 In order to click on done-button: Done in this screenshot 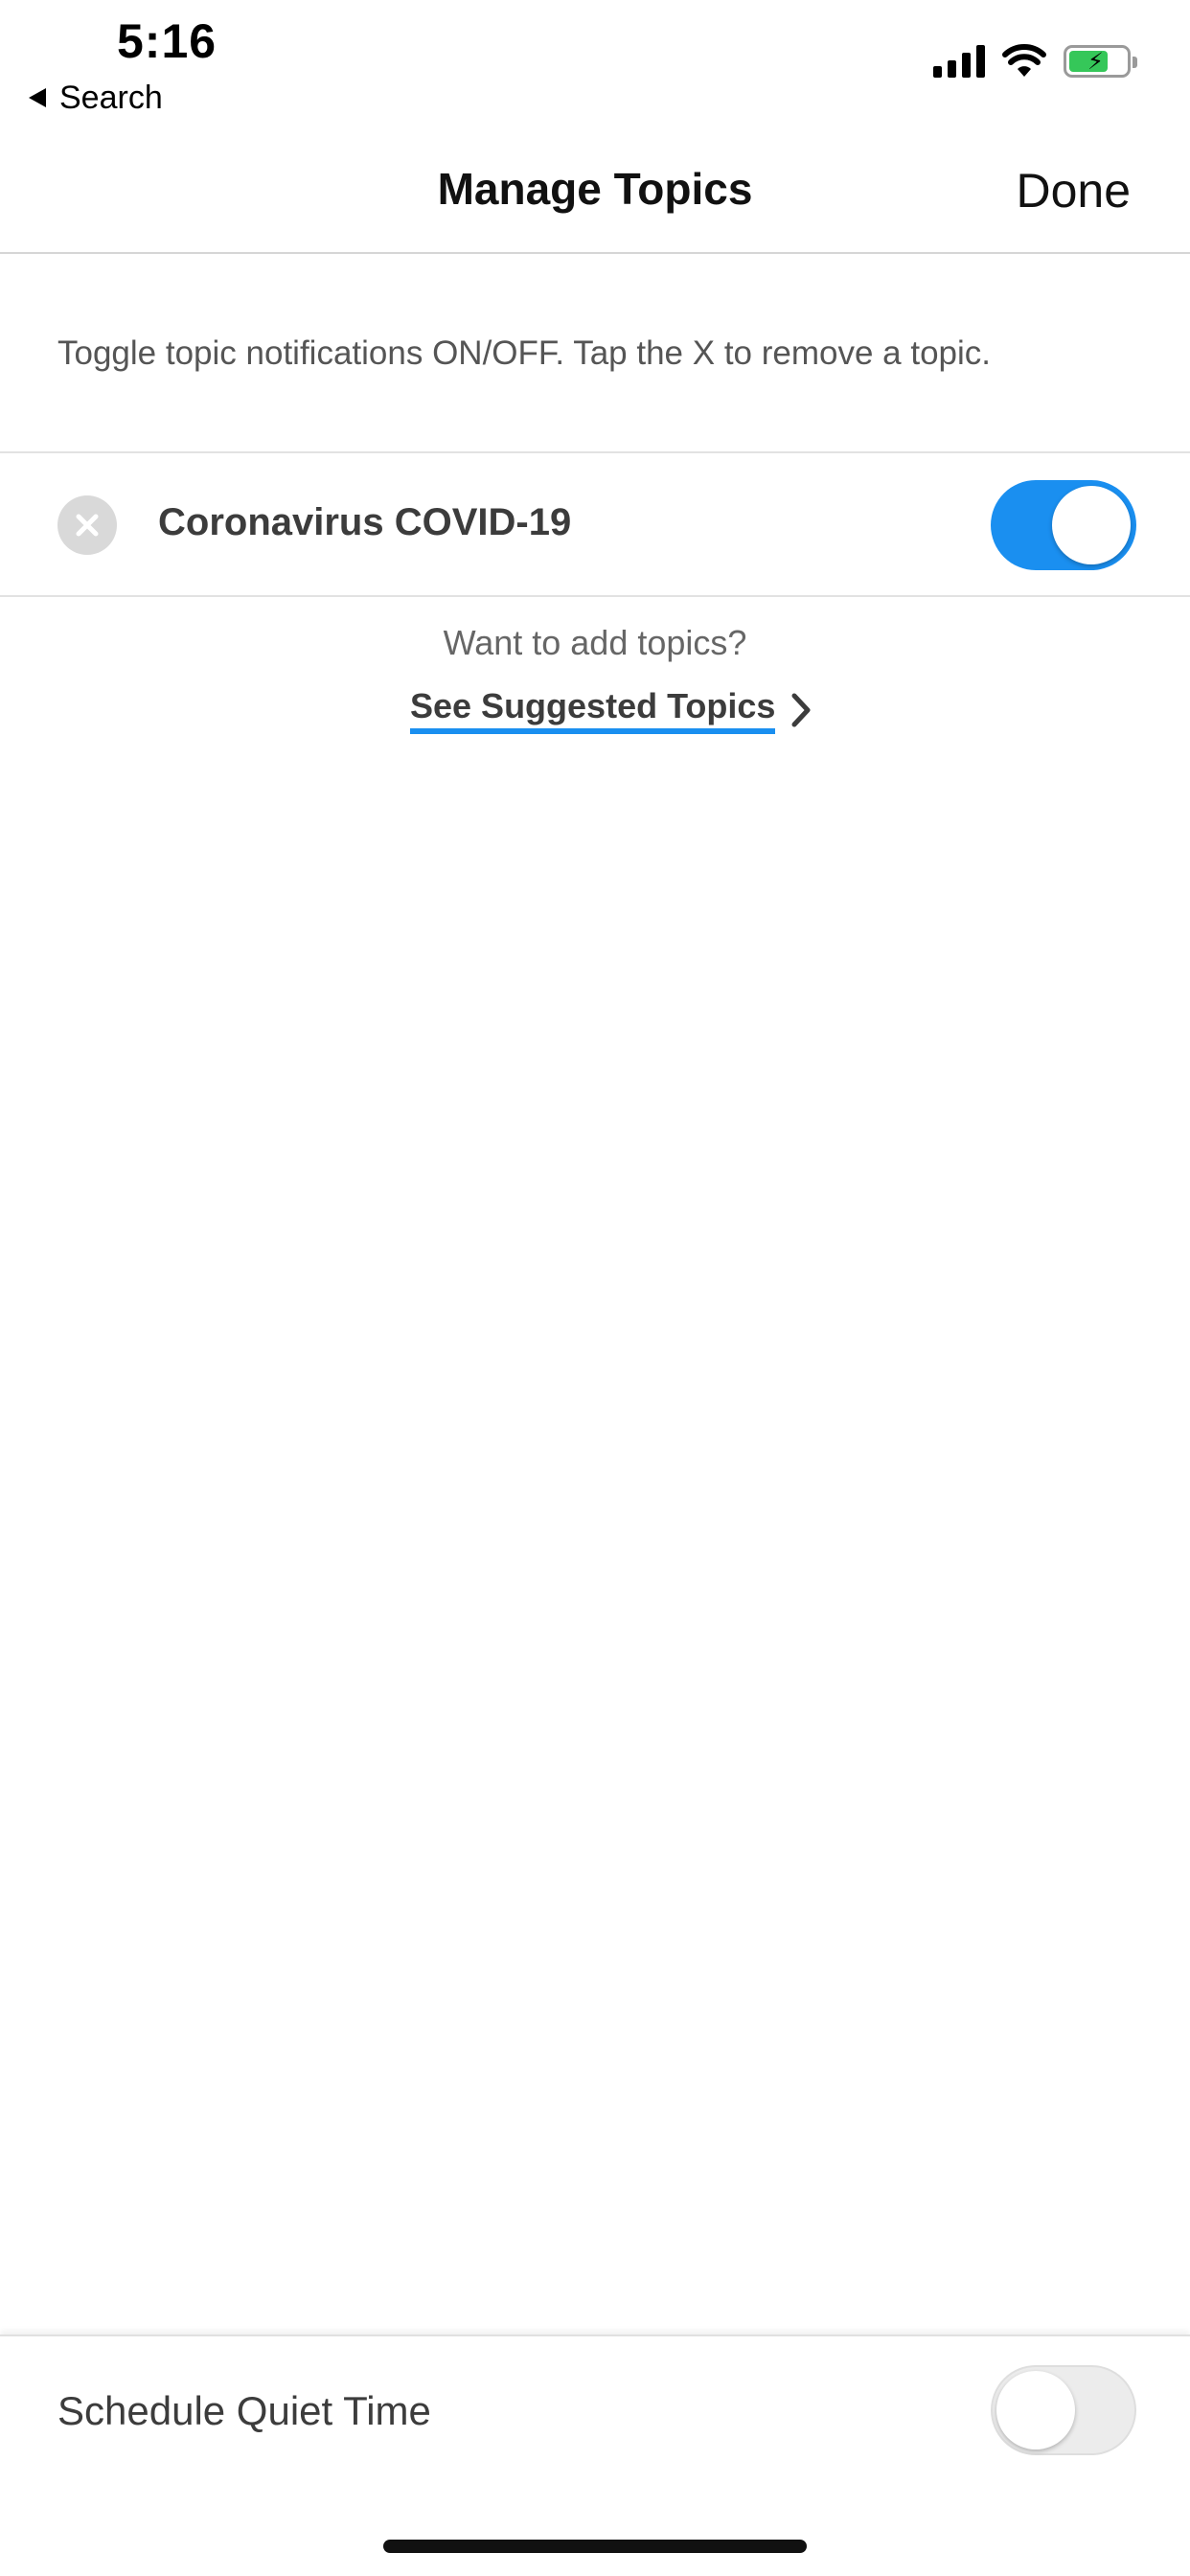, I will do `click(1073, 190)`.